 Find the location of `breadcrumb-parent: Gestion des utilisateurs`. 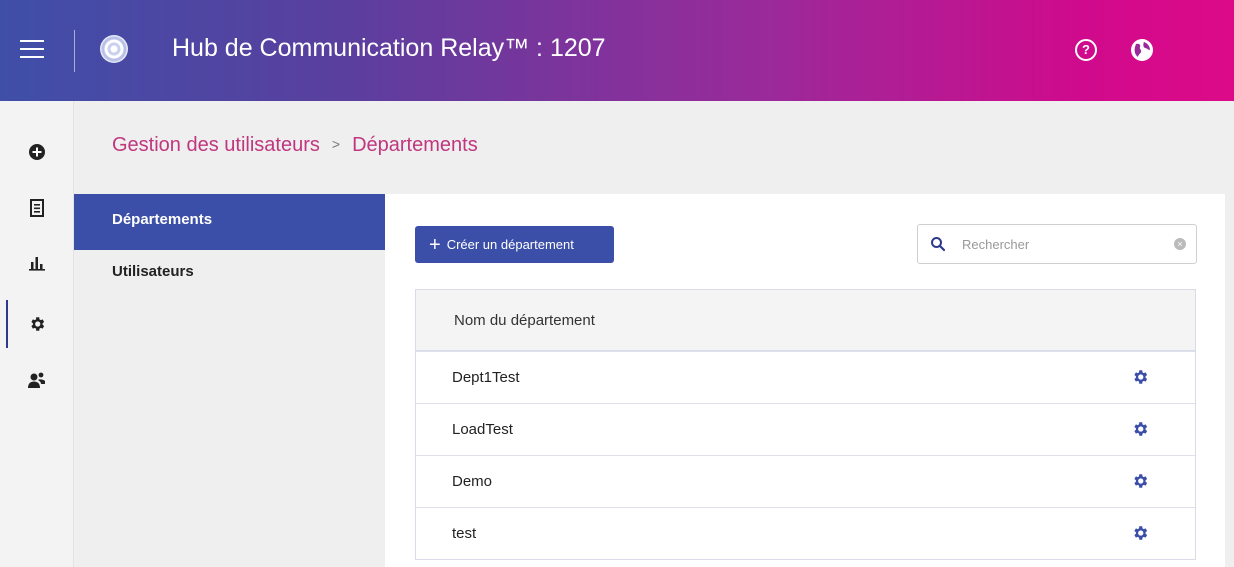

breadcrumb-parent: Gestion des utilisateurs is located at coordinates (216, 145).